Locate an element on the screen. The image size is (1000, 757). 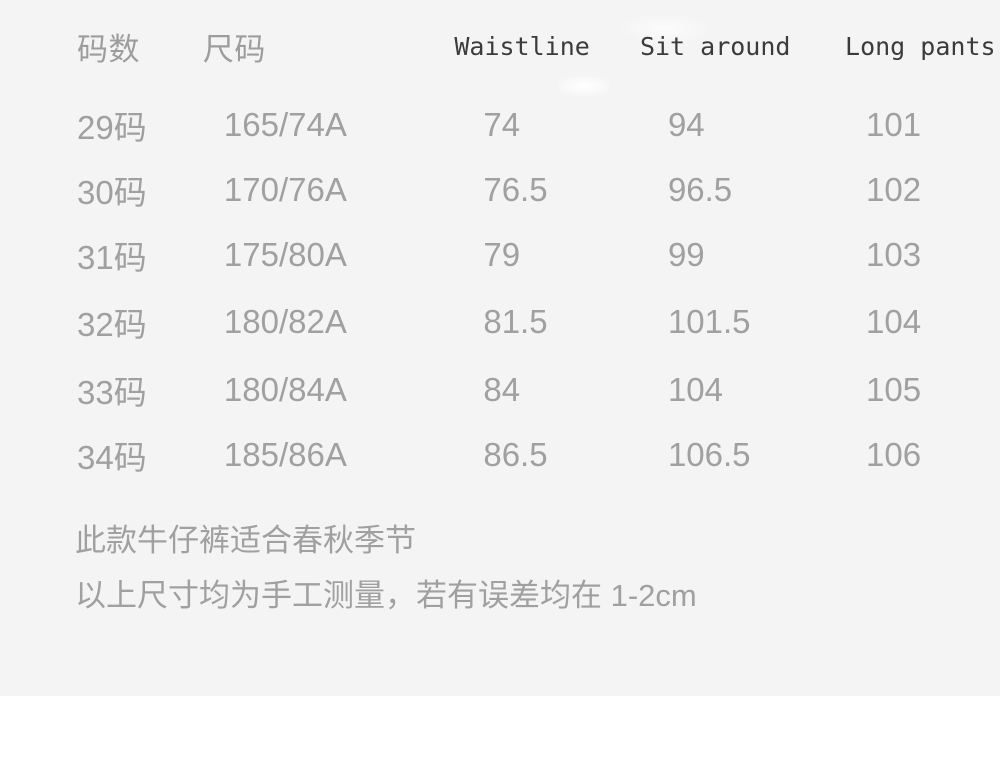
cell-waistline: 74 is located at coordinates (502, 124).